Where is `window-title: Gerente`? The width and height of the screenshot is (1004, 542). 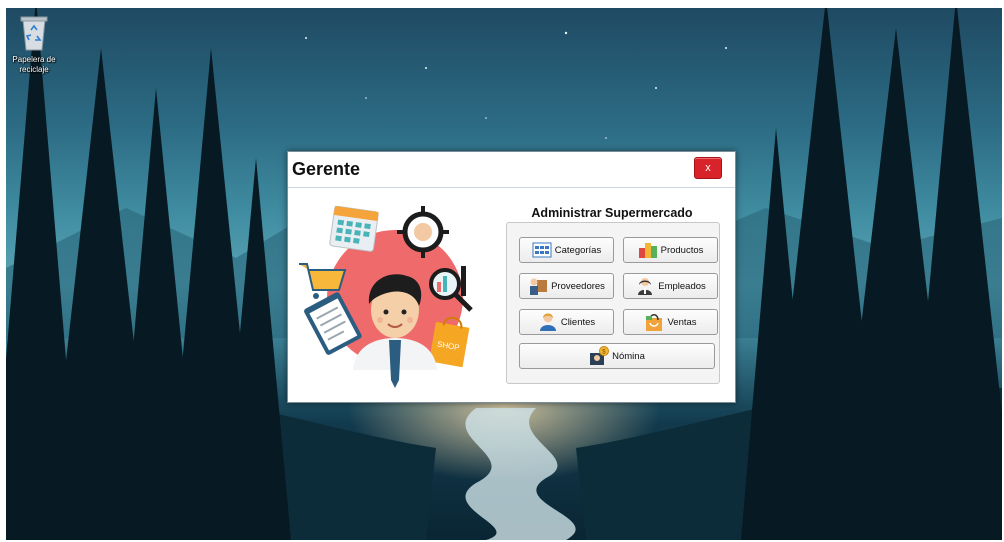 window-title: Gerente is located at coordinates (326, 169).